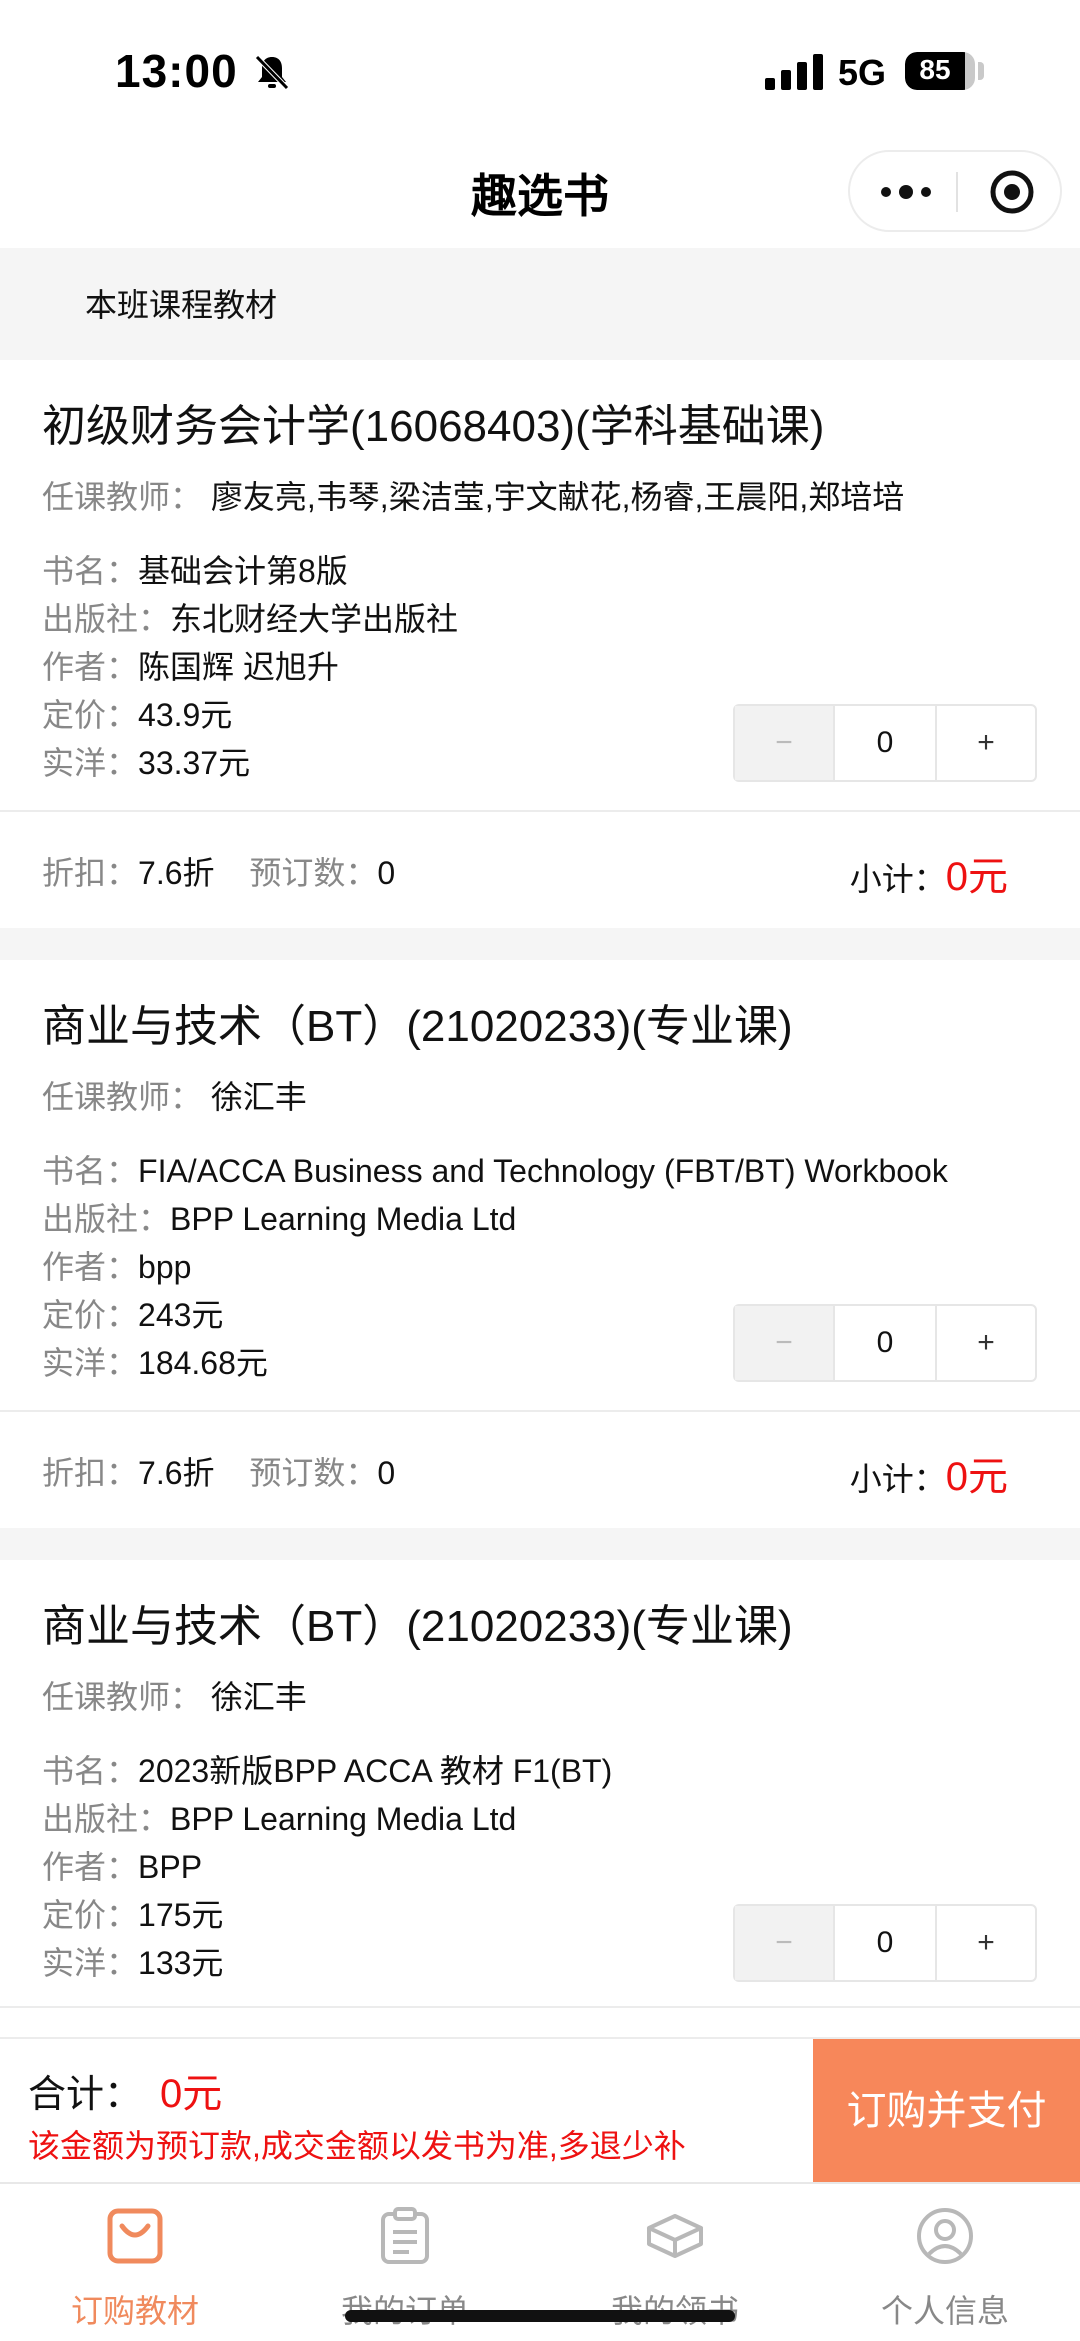  I want to click on battery-icon: 85, so click(940, 71).